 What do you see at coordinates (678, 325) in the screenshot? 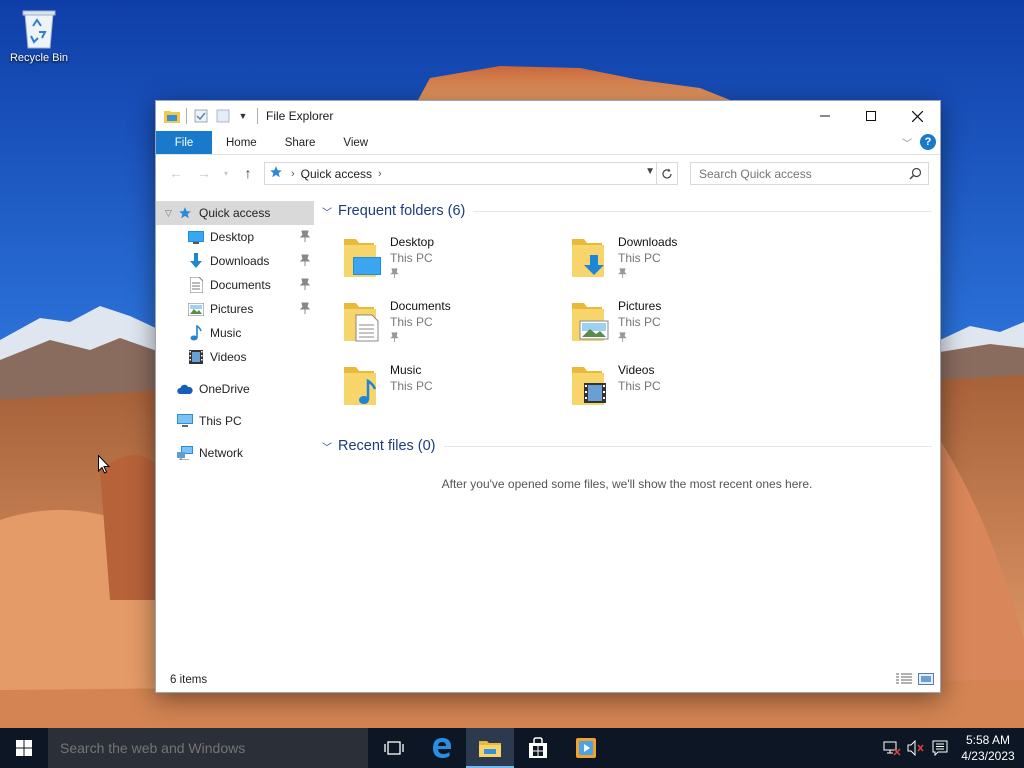
I see `folder-tile-pictures: Pictures This PC` at bounding box center [678, 325].